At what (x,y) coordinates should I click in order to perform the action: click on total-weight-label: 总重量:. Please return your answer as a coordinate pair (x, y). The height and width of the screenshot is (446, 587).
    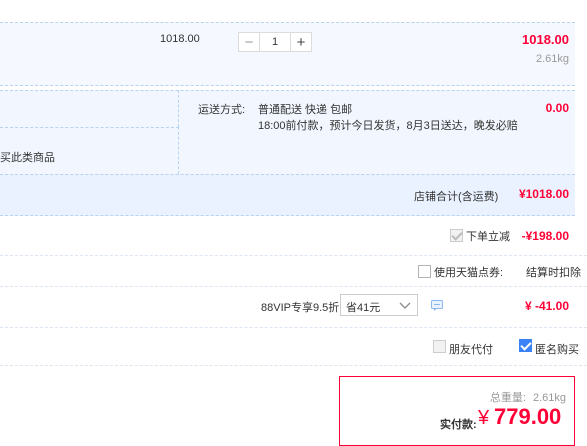
    Looking at the image, I should click on (507, 398).